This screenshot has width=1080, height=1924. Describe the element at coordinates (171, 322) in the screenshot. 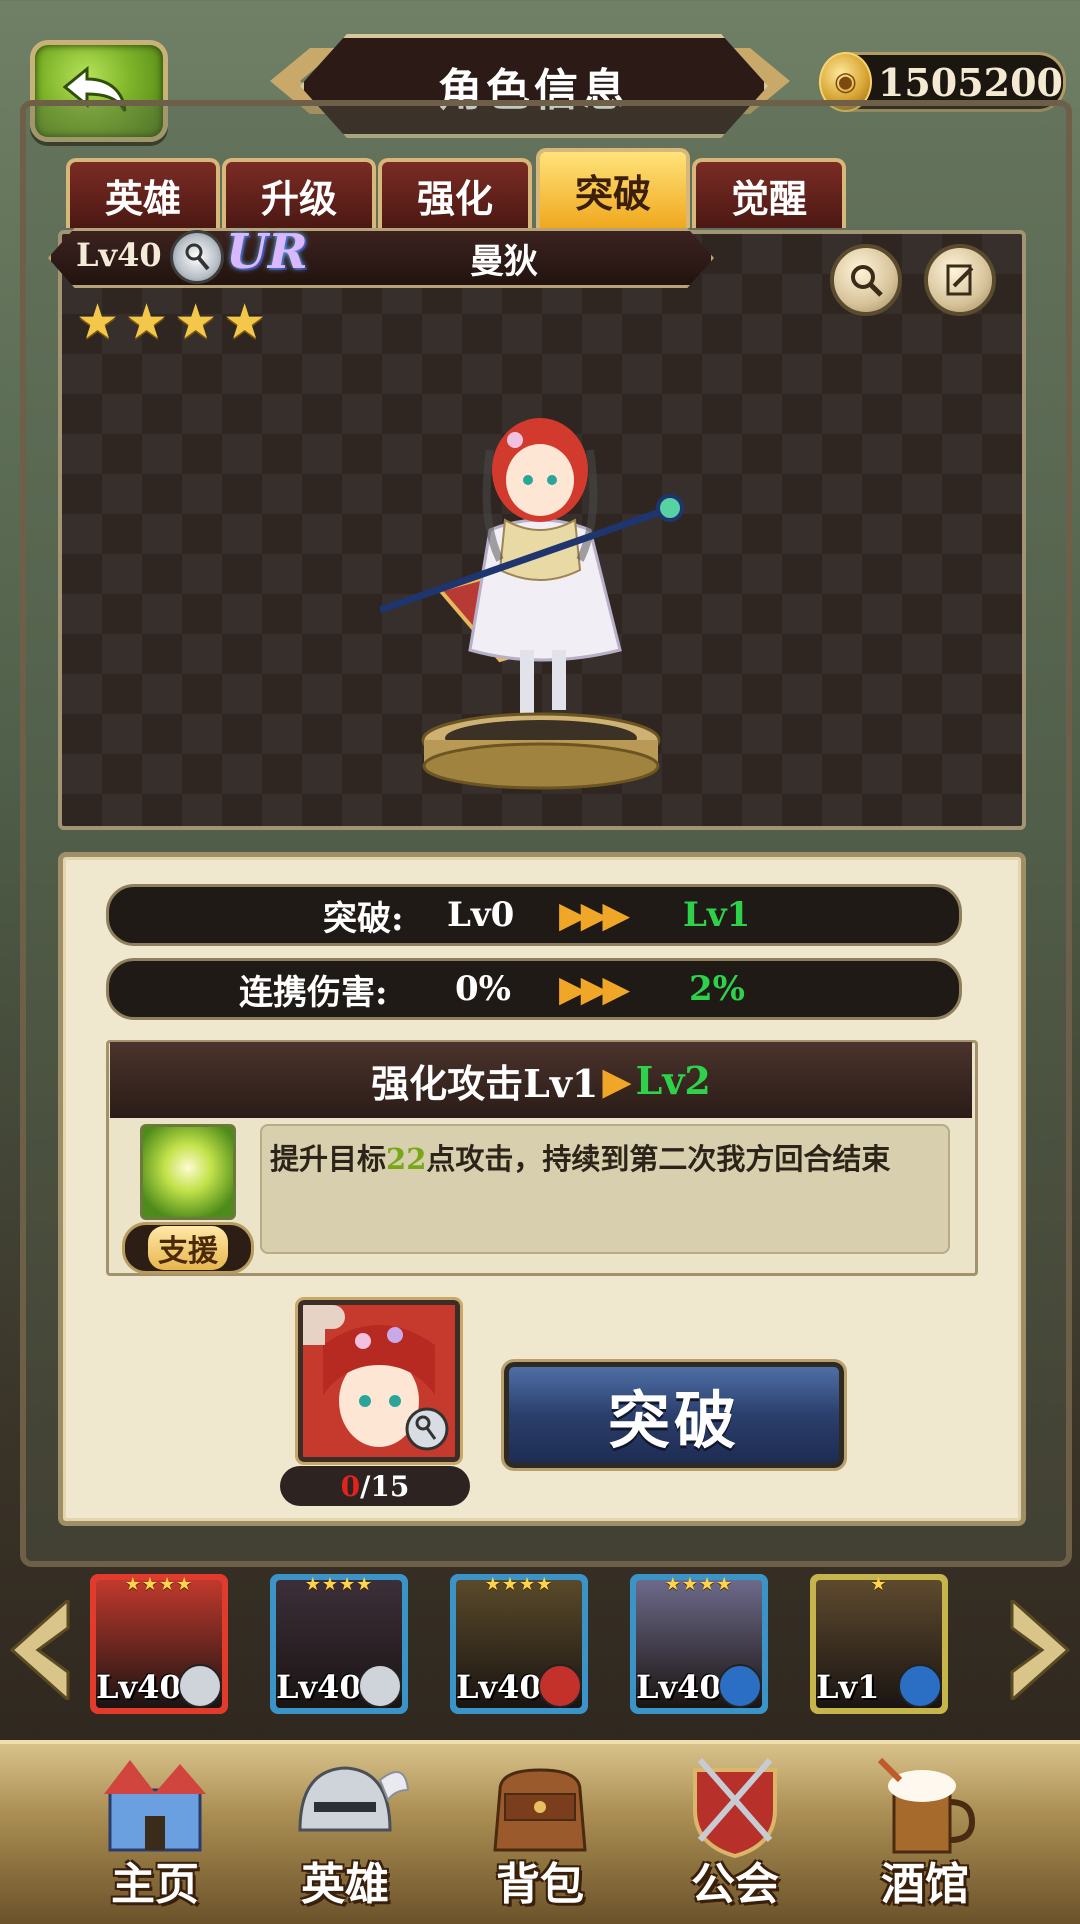

I see `hero-stars: ★ ★ ★ ★` at that location.